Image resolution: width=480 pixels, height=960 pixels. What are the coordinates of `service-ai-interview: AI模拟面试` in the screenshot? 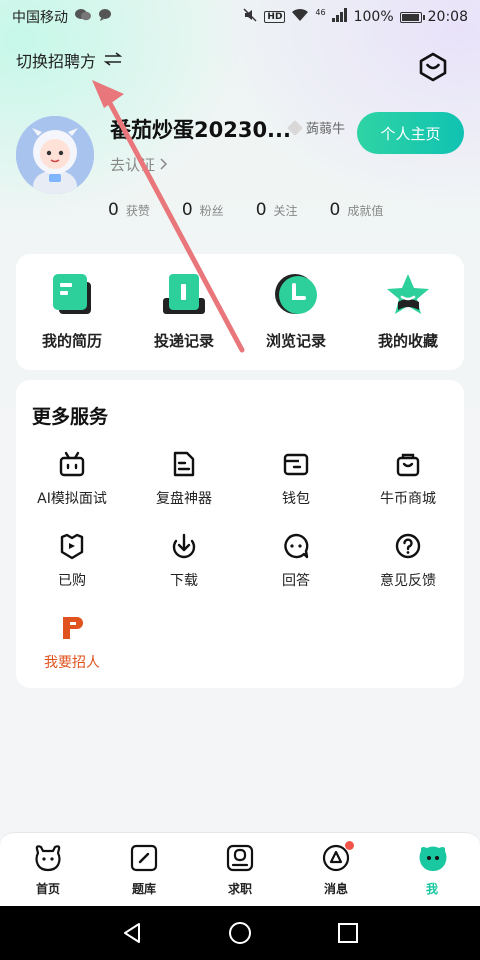 It's located at (72, 479).